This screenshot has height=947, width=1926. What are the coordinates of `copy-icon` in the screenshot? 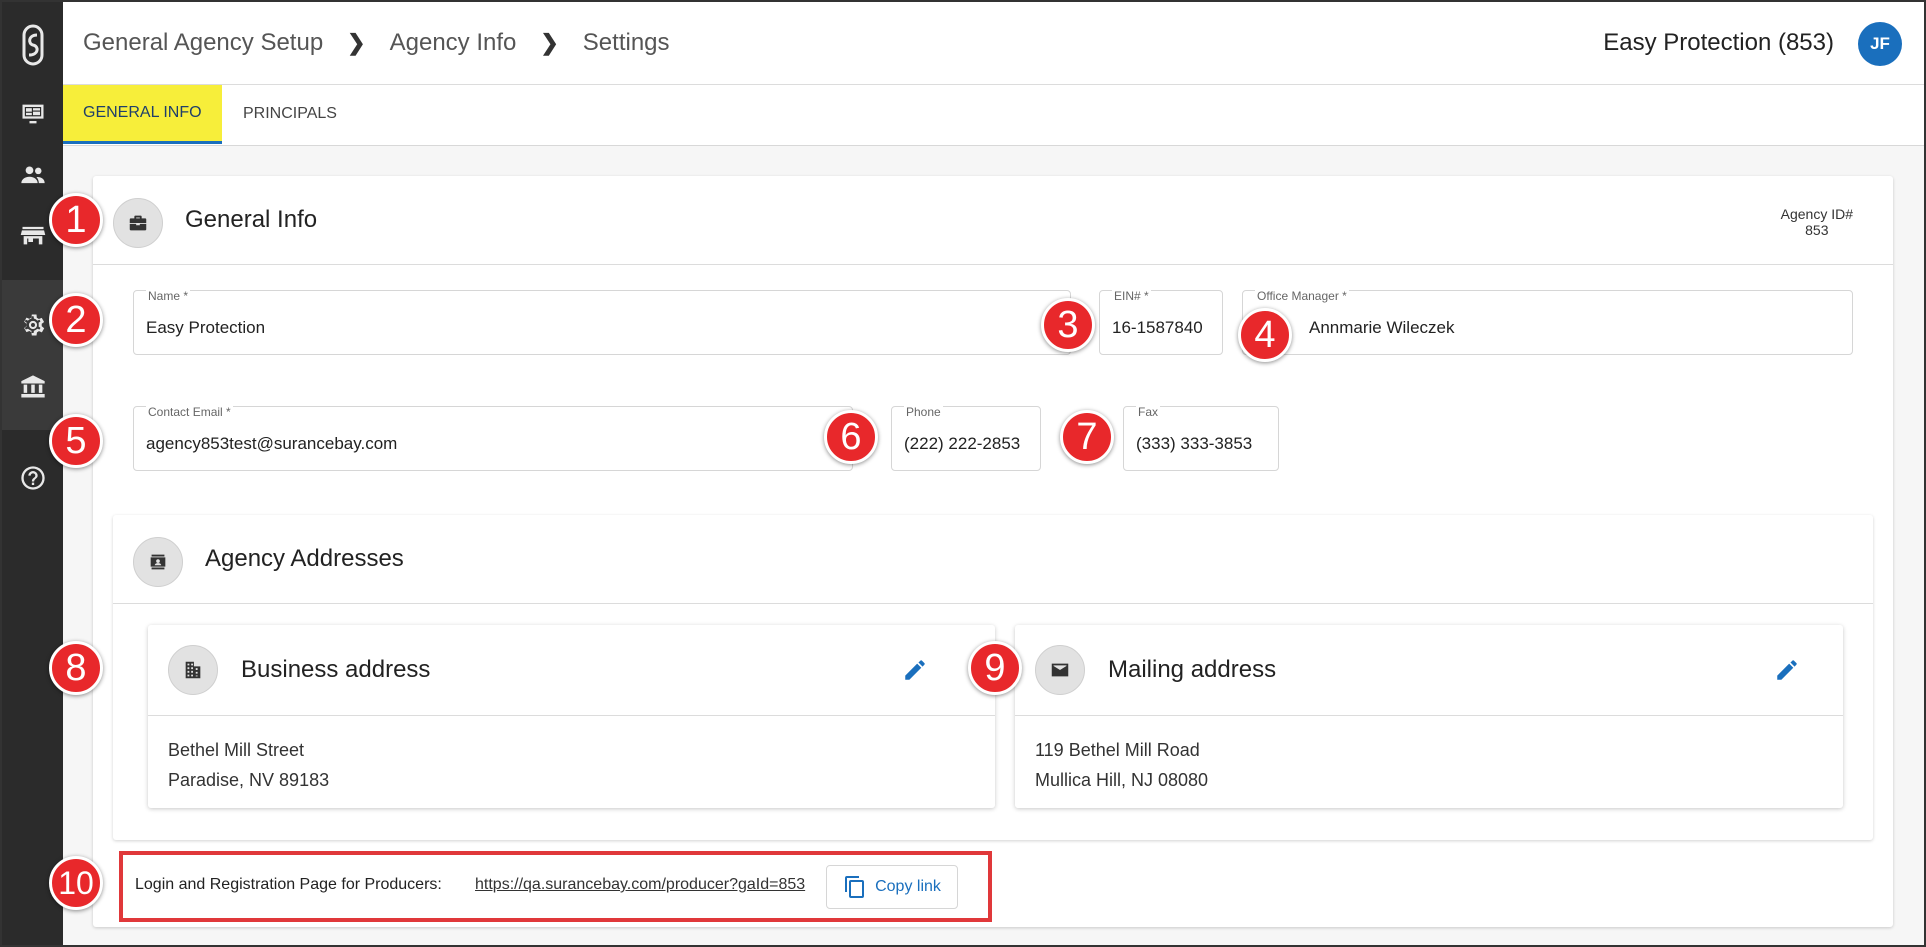 It's located at (855, 887).